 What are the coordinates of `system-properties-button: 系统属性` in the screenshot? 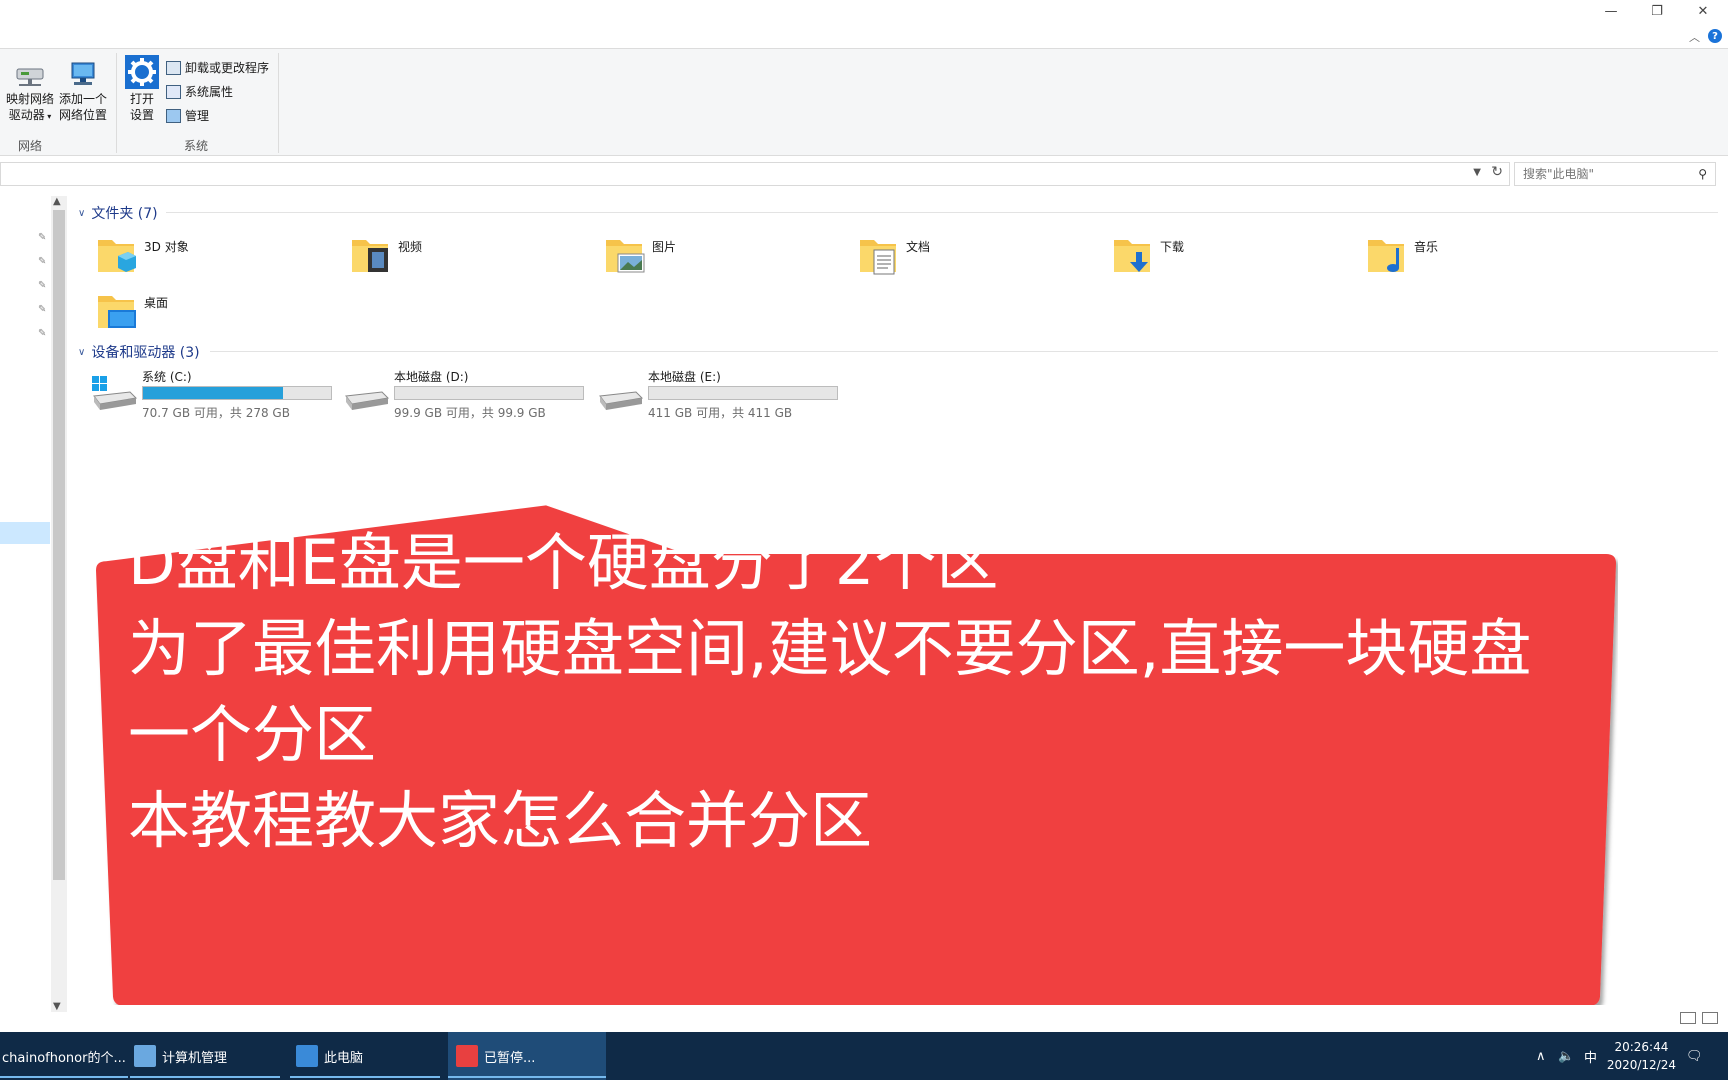 It's located at (199, 91).